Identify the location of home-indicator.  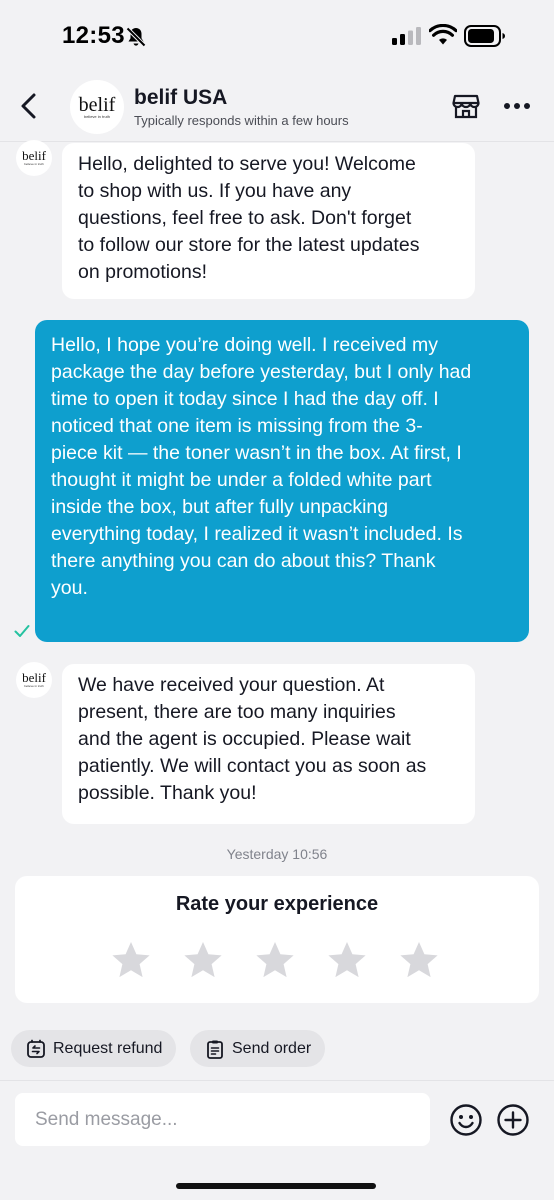
(276, 1186).